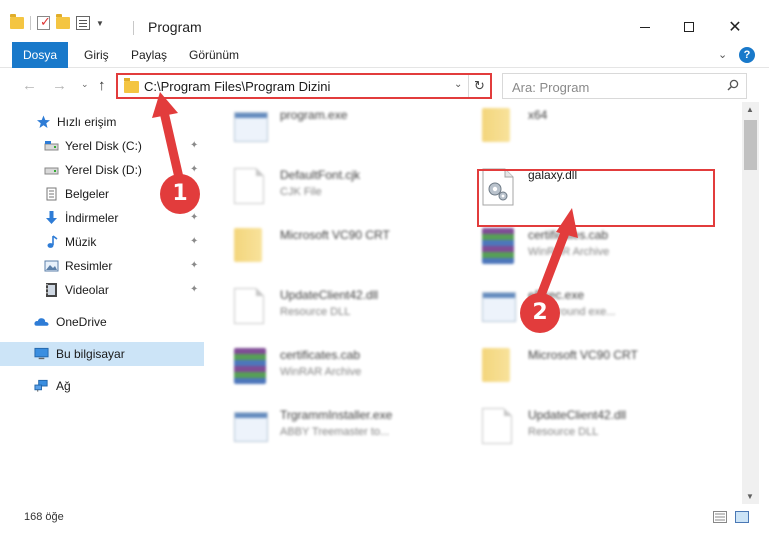 This screenshot has height=538, width=769. What do you see at coordinates (301, 192) in the screenshot?
I see `file-type: CJK File` at bounding box center [301, 192].